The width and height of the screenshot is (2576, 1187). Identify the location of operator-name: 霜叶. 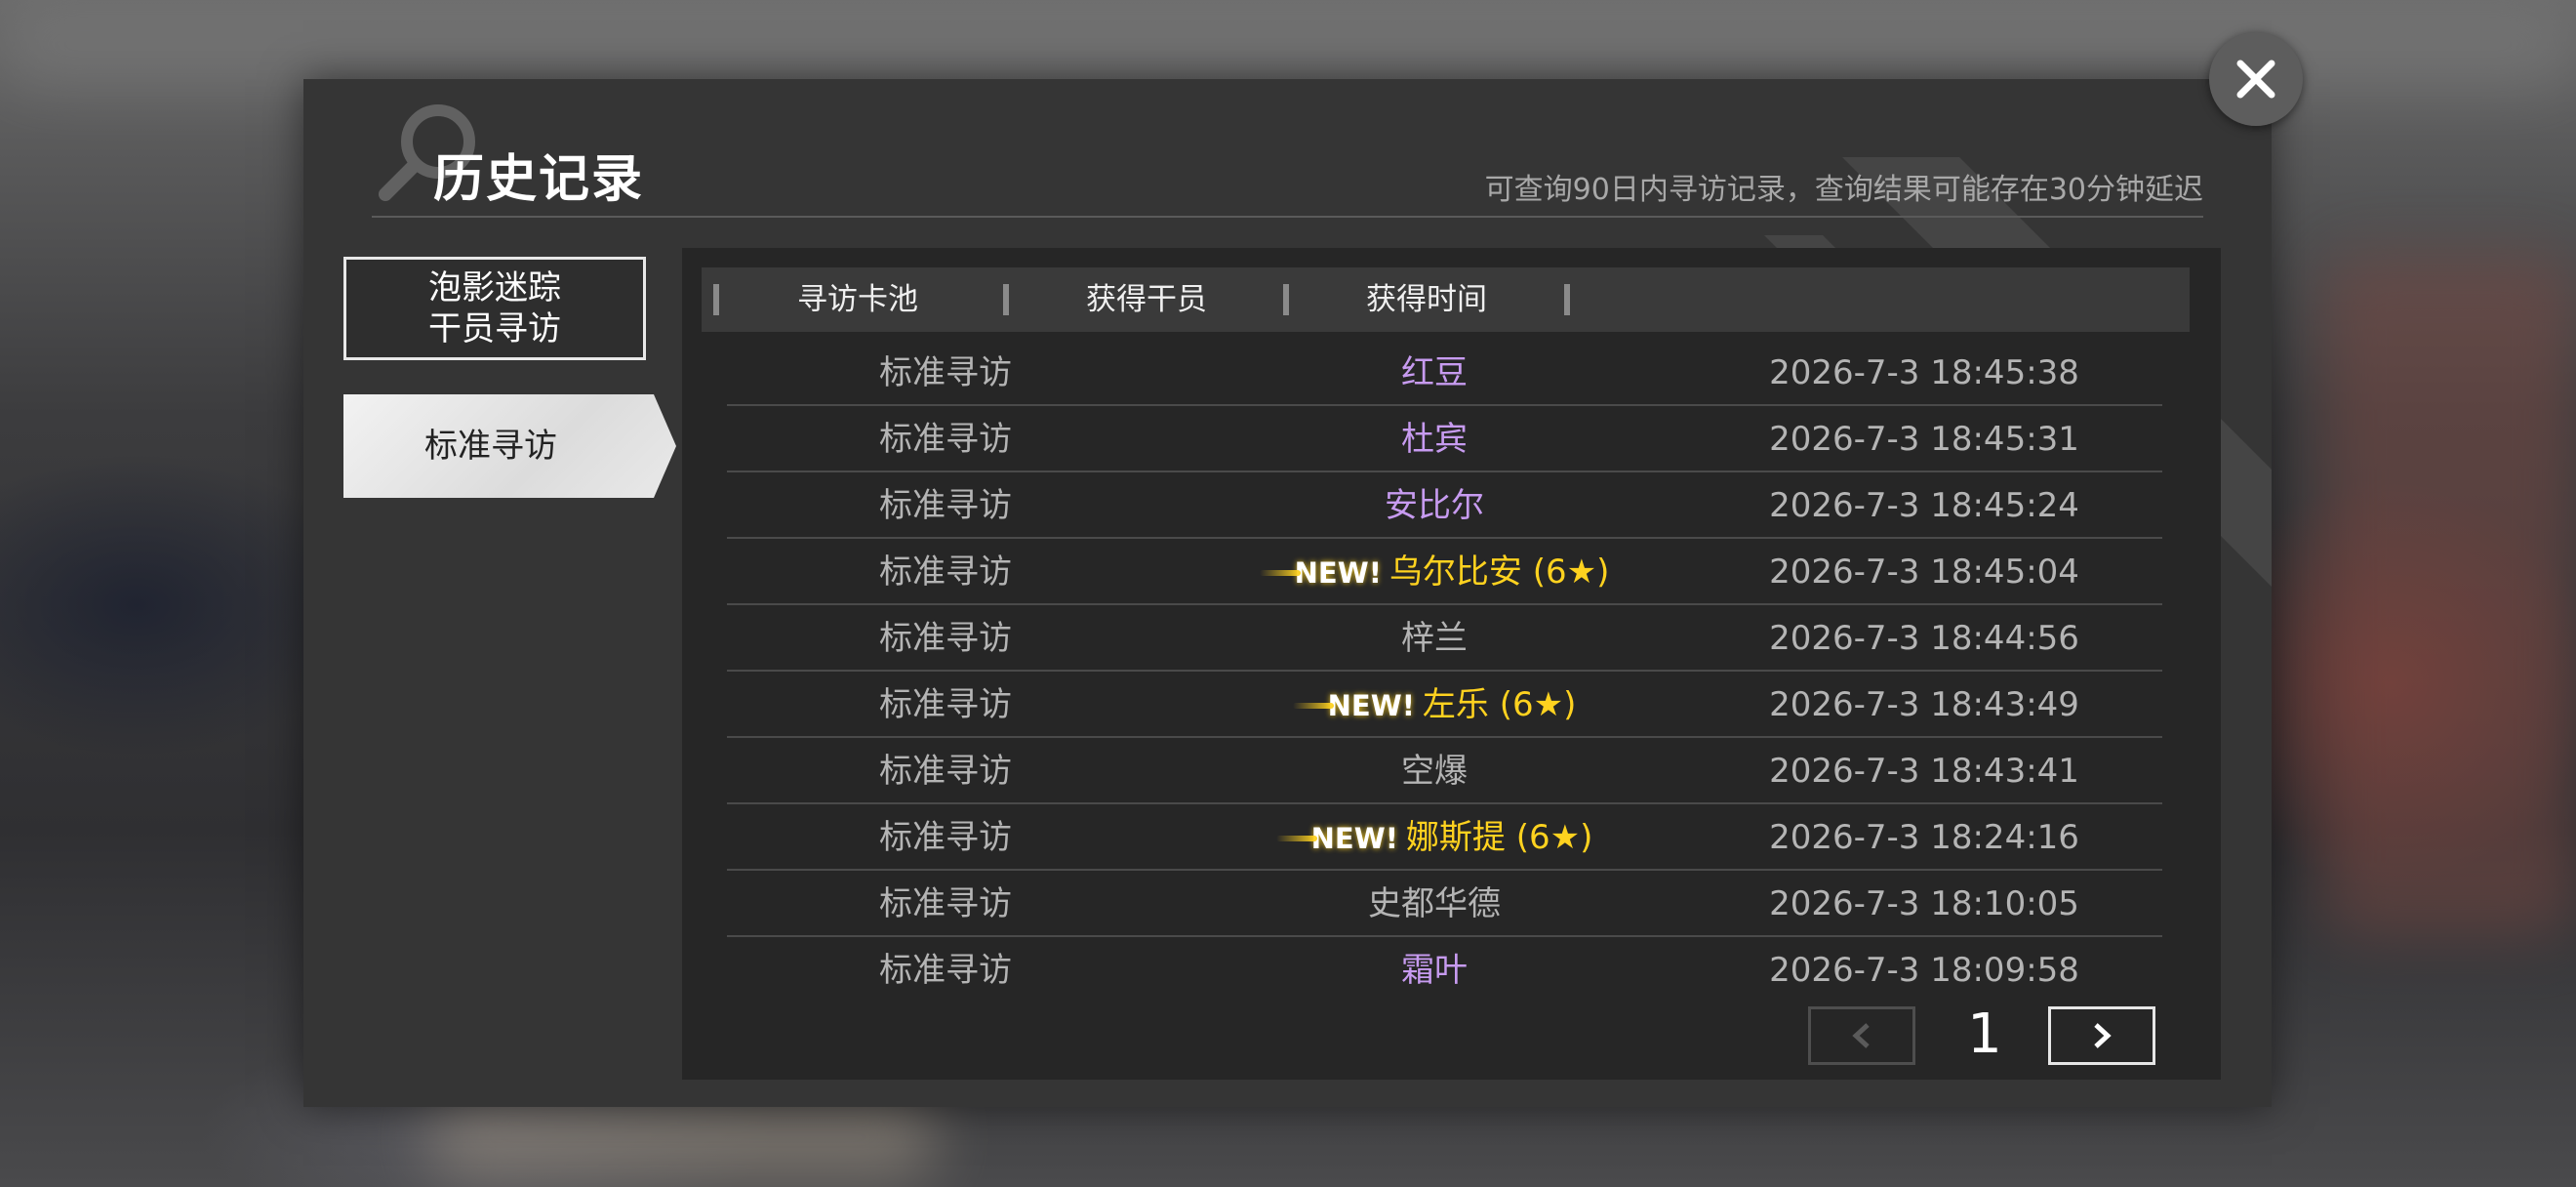
(1434, 970).